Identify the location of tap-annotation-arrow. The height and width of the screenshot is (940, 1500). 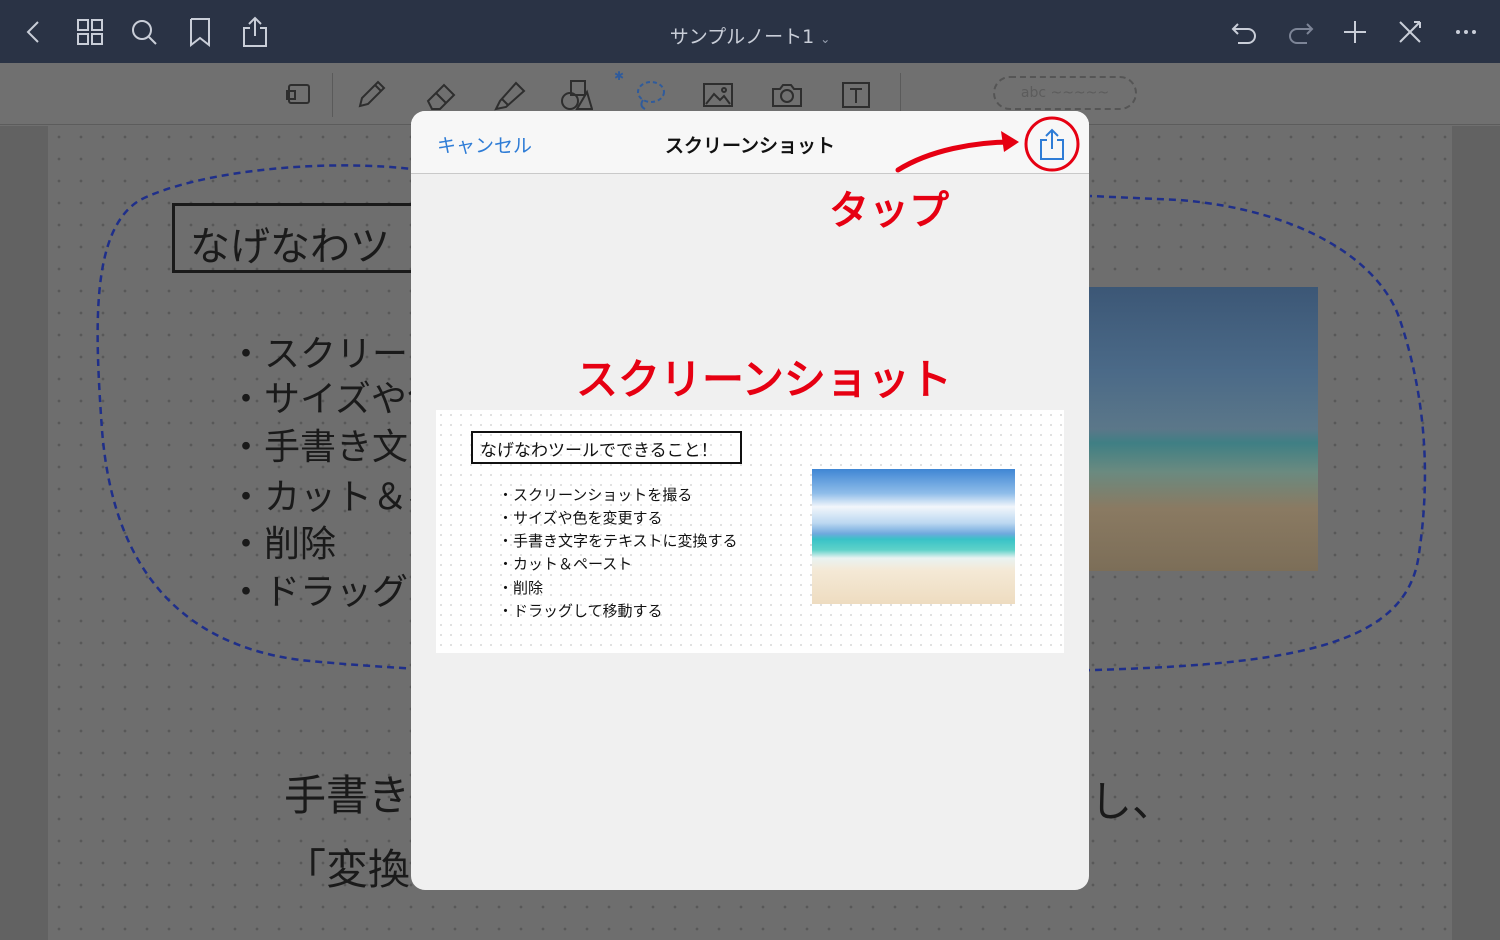
(987, 144).